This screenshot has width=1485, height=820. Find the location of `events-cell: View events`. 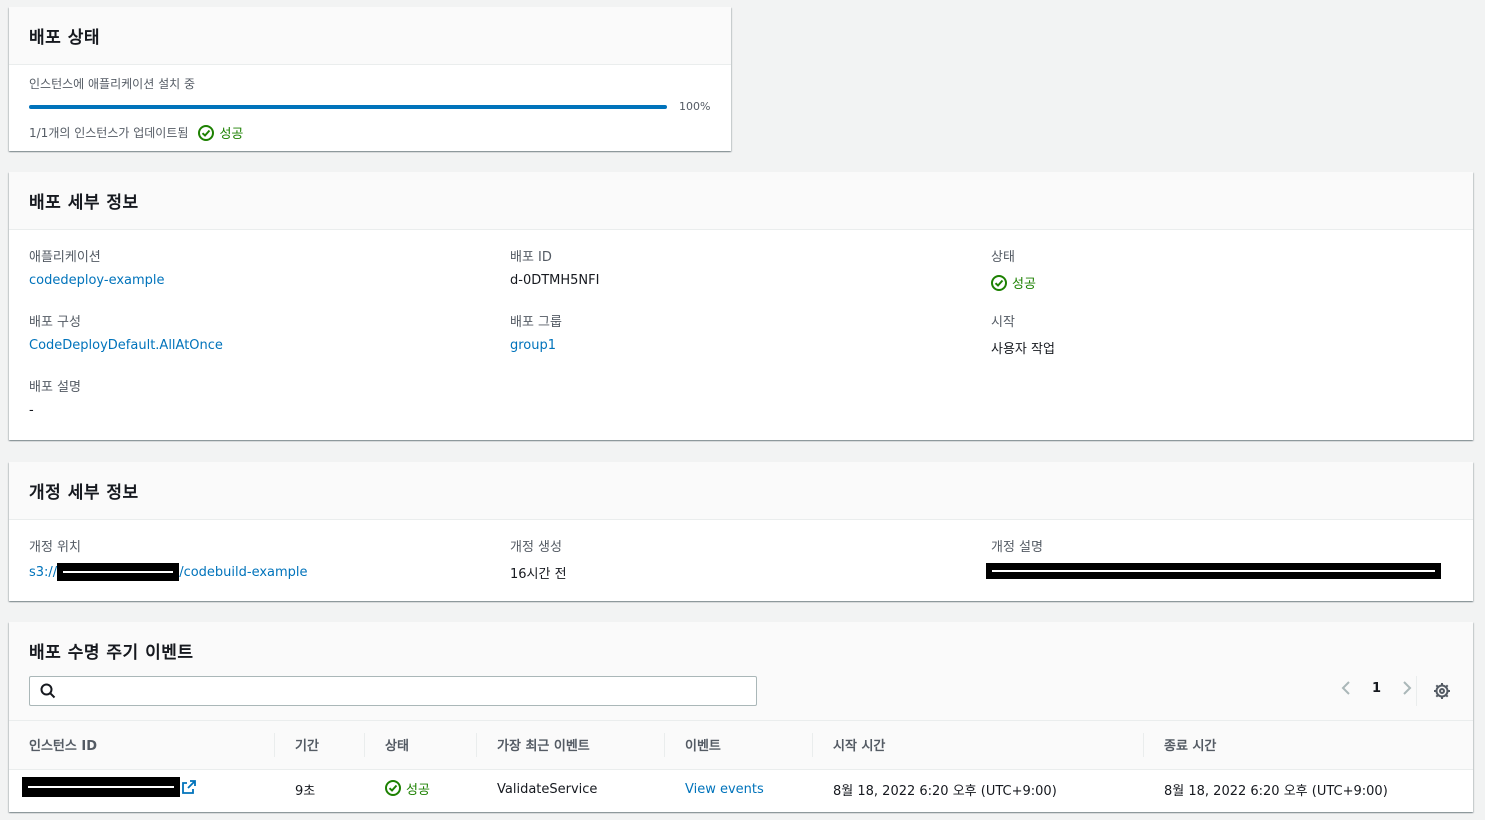

events-cell: View events is located at coordinates (739, 789).